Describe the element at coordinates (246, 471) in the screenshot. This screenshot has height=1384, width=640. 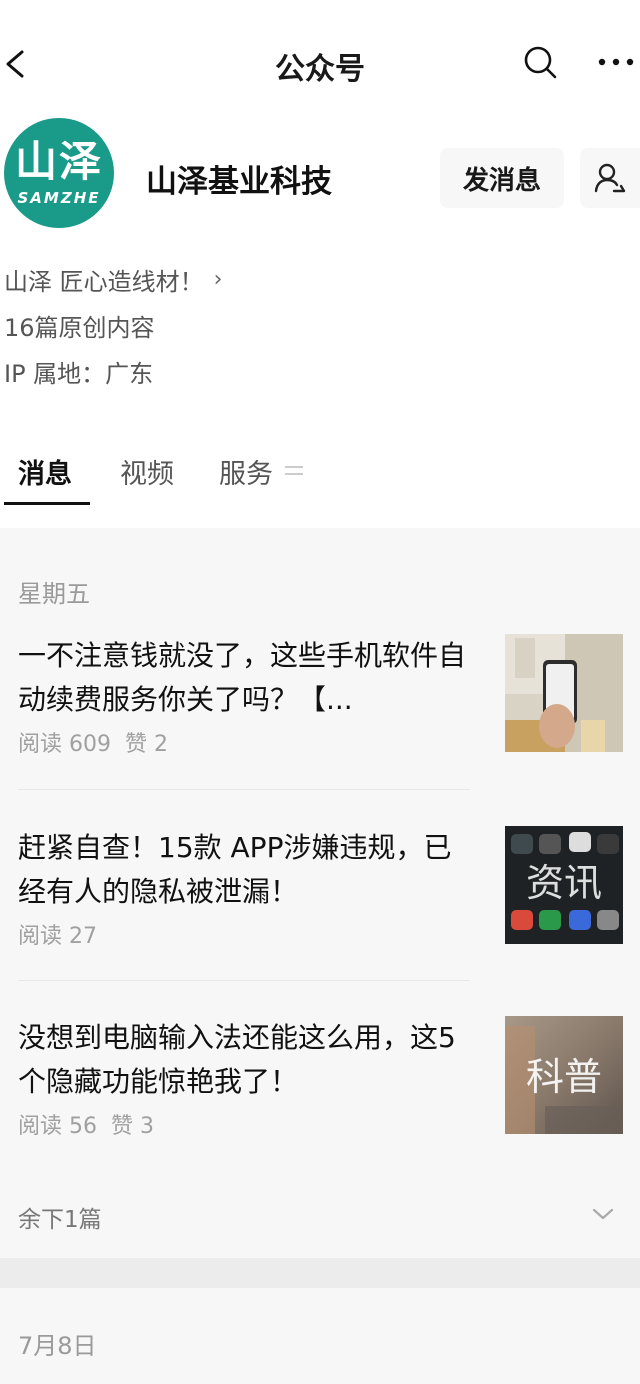
I see `tab-services: 服务` at that location.